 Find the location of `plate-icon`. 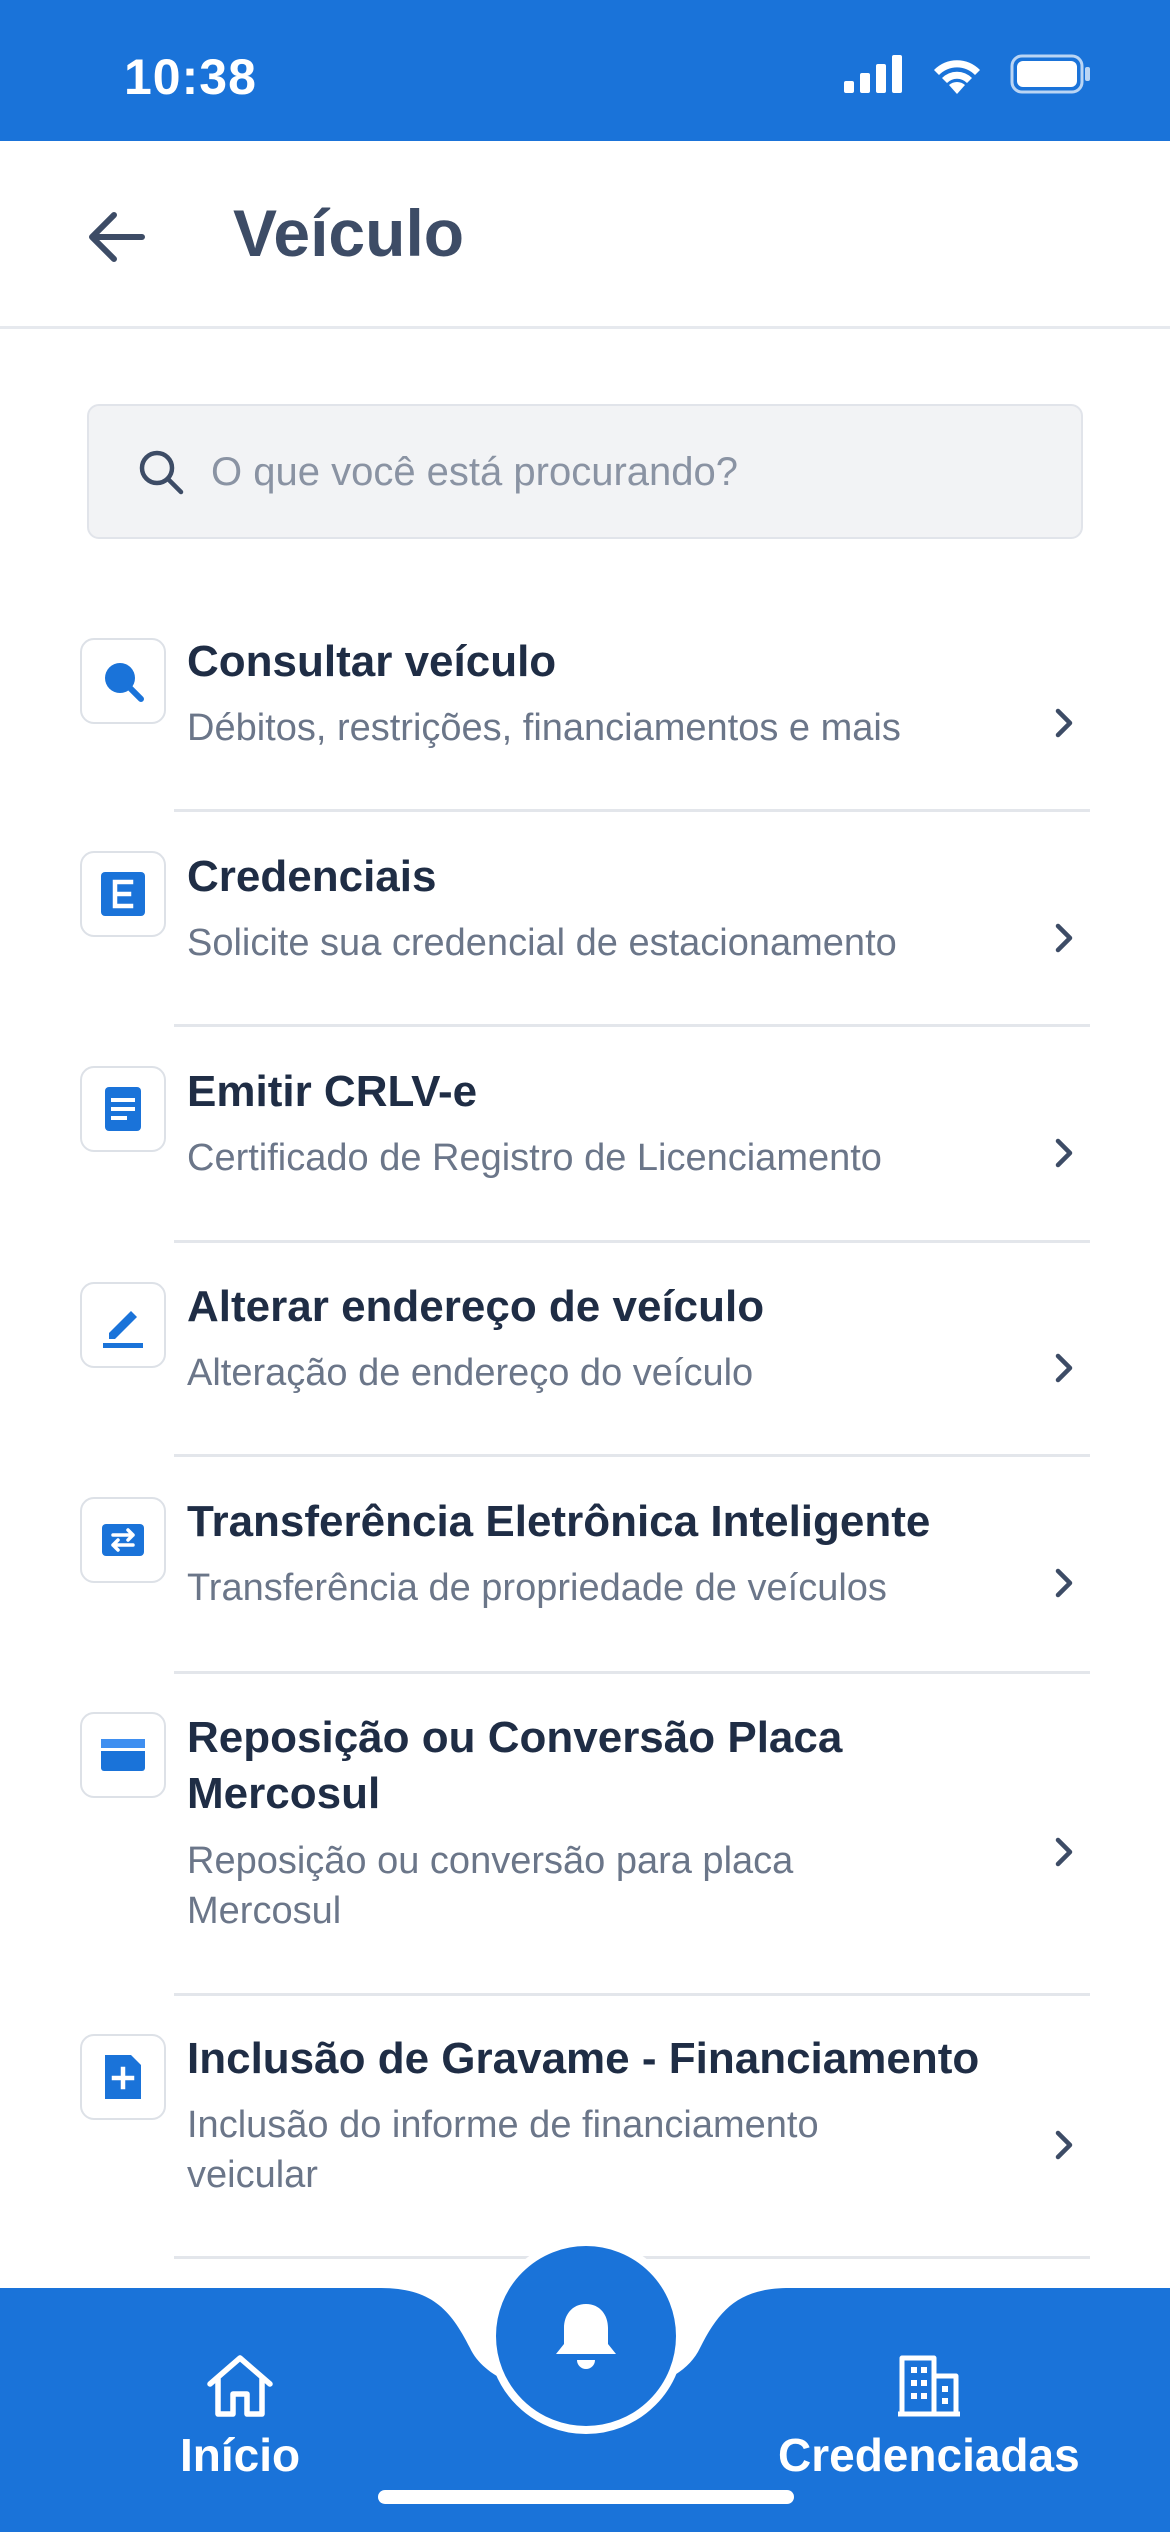

plate-icon is located at coordinates (123, 1755).